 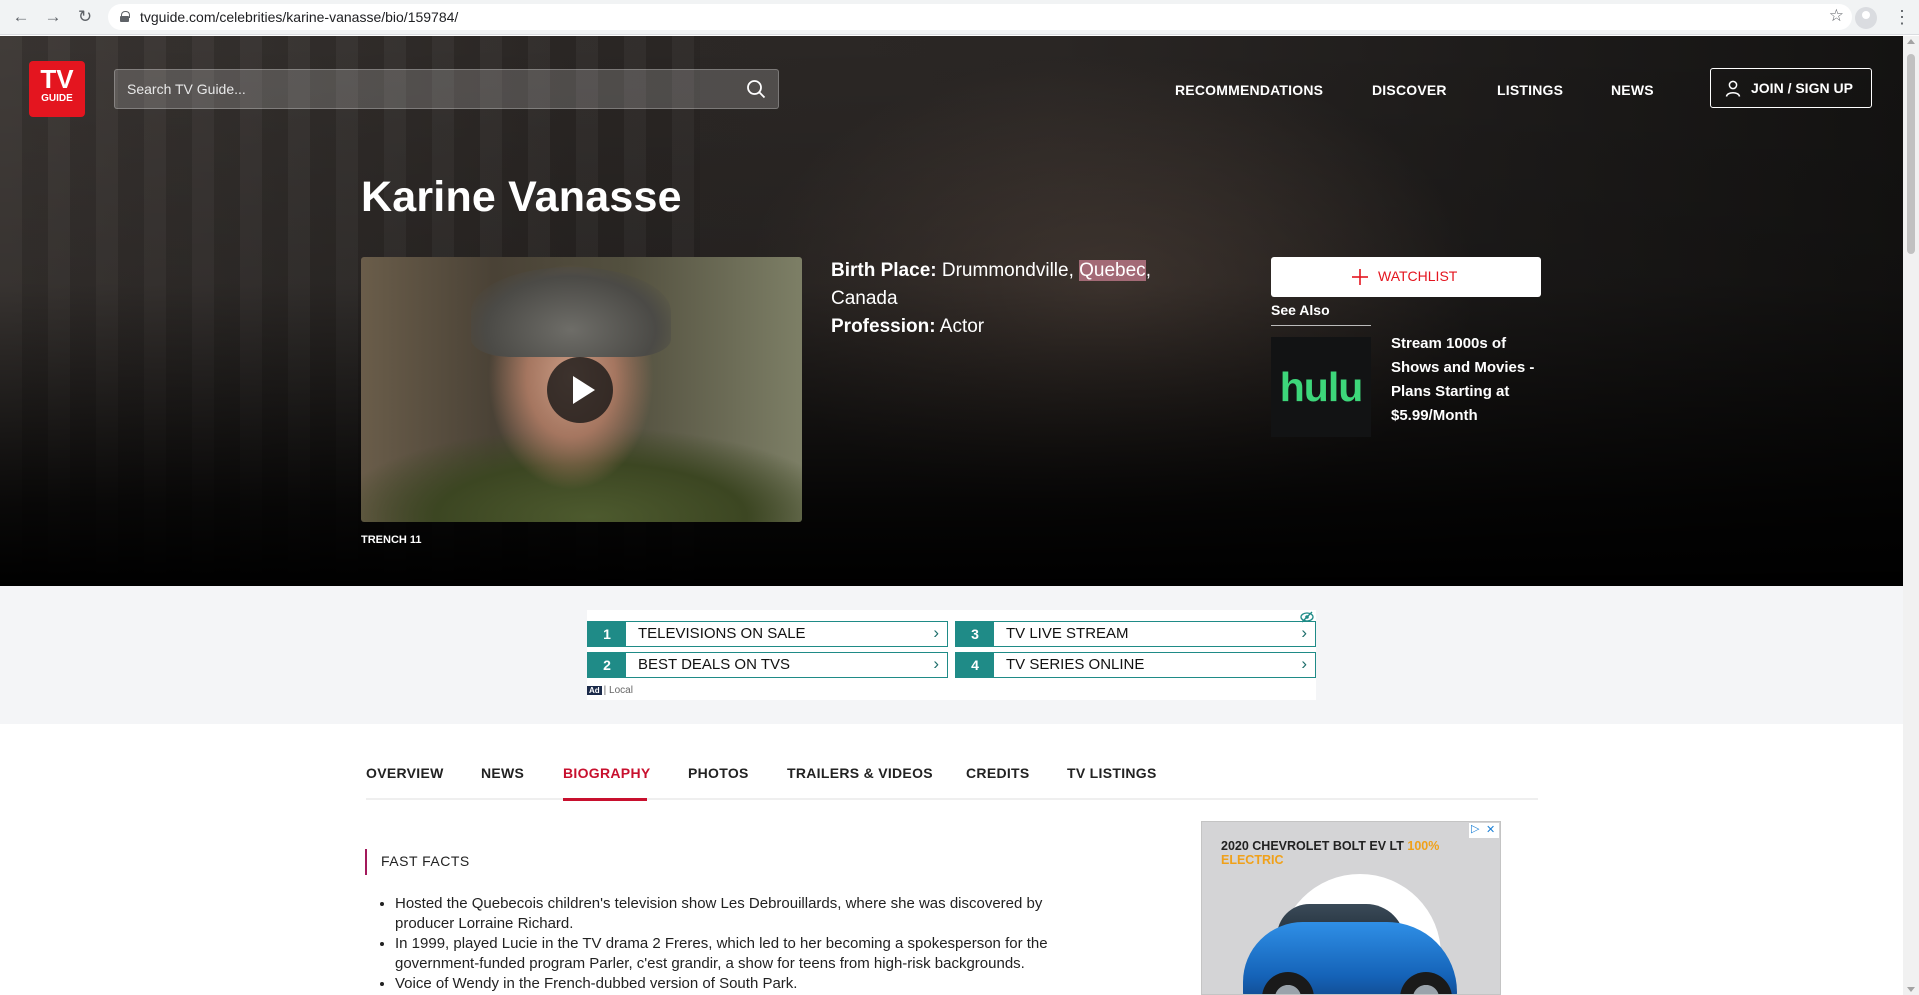 What do you see at coordinates (1135, 634) in the screenshot?
I see `ad-link: 3 TV LIVE STREAM ›` at bounding box center [1135, 634].